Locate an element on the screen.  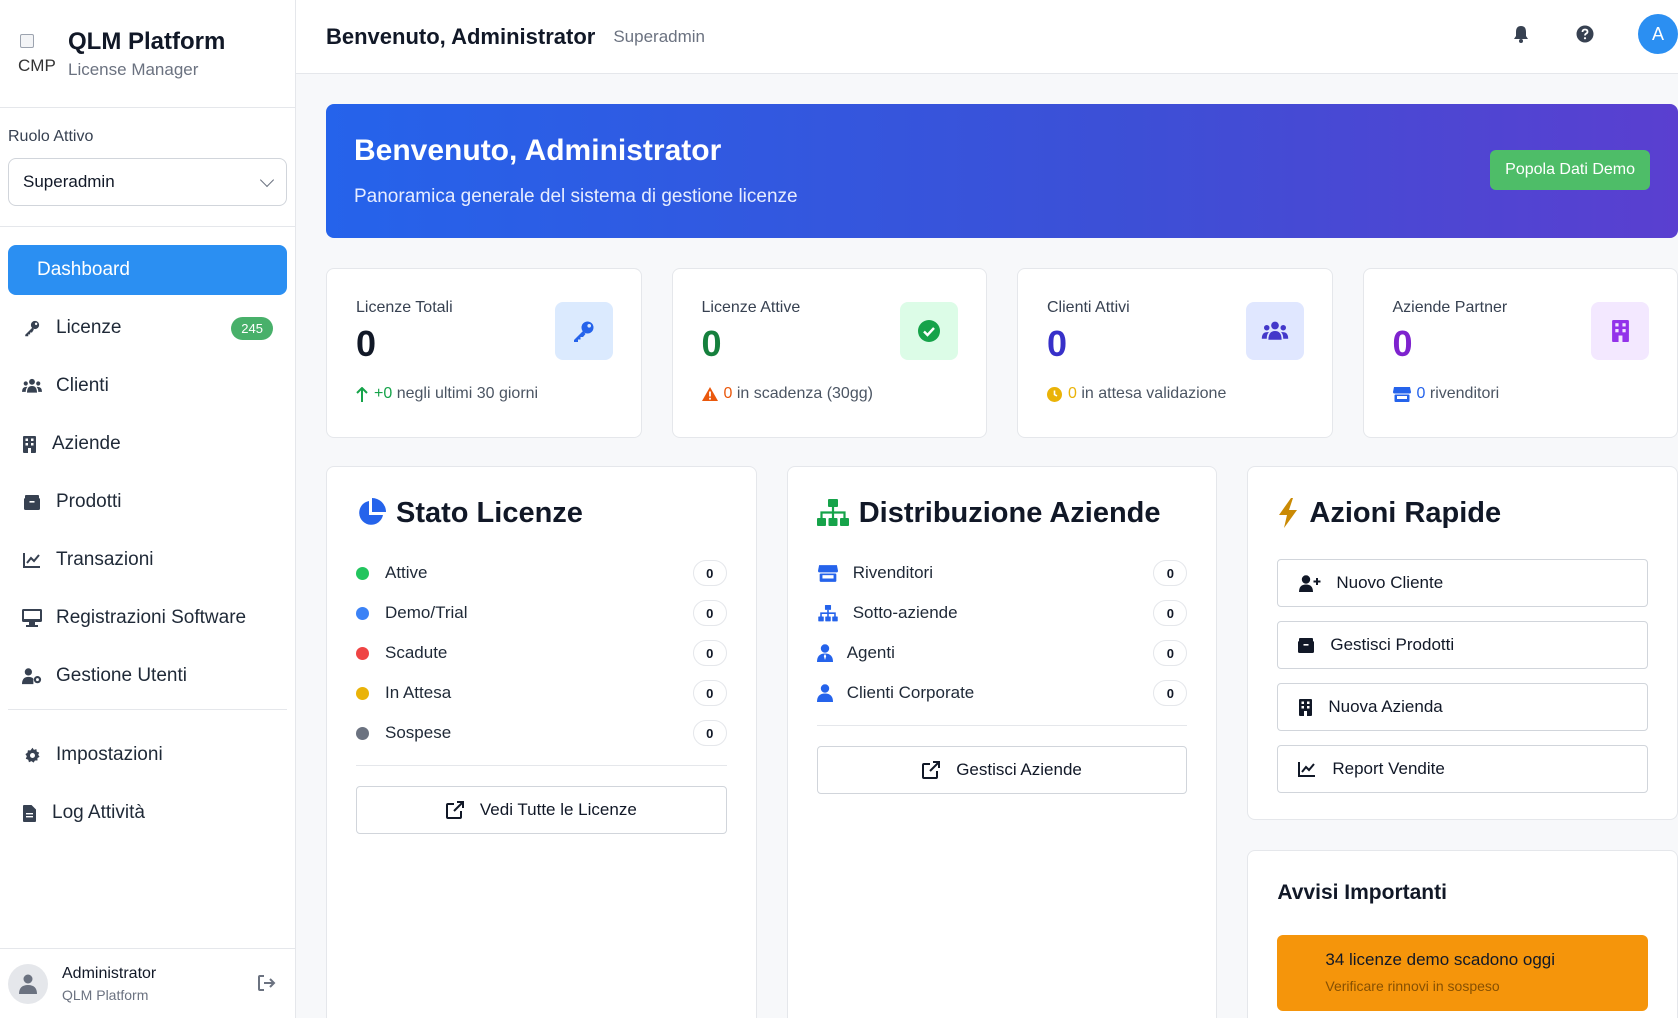
sidebar-item-transazioni: Transazioni is located at coordinates (147, 560).